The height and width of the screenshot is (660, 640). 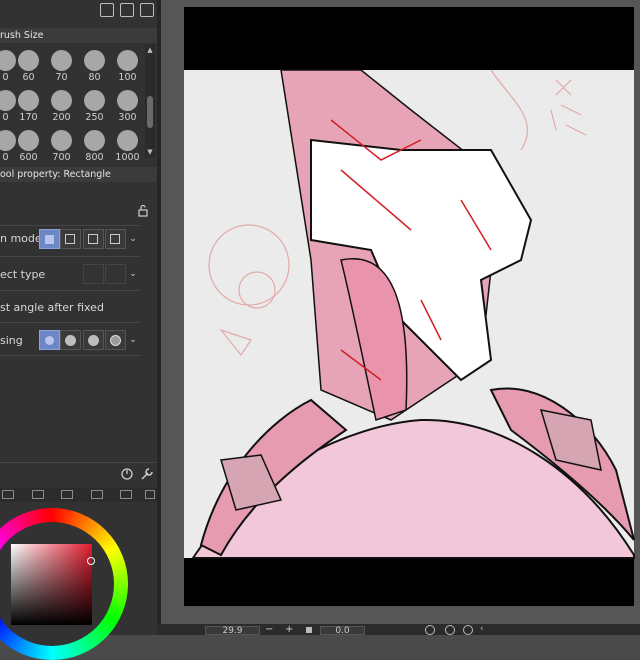 I want to click on brush-size-cell: 80, so click(x=93, y=67).